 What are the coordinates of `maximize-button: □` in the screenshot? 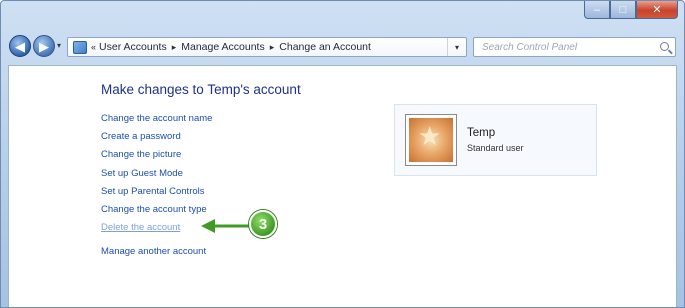 It's located at (623, 10).